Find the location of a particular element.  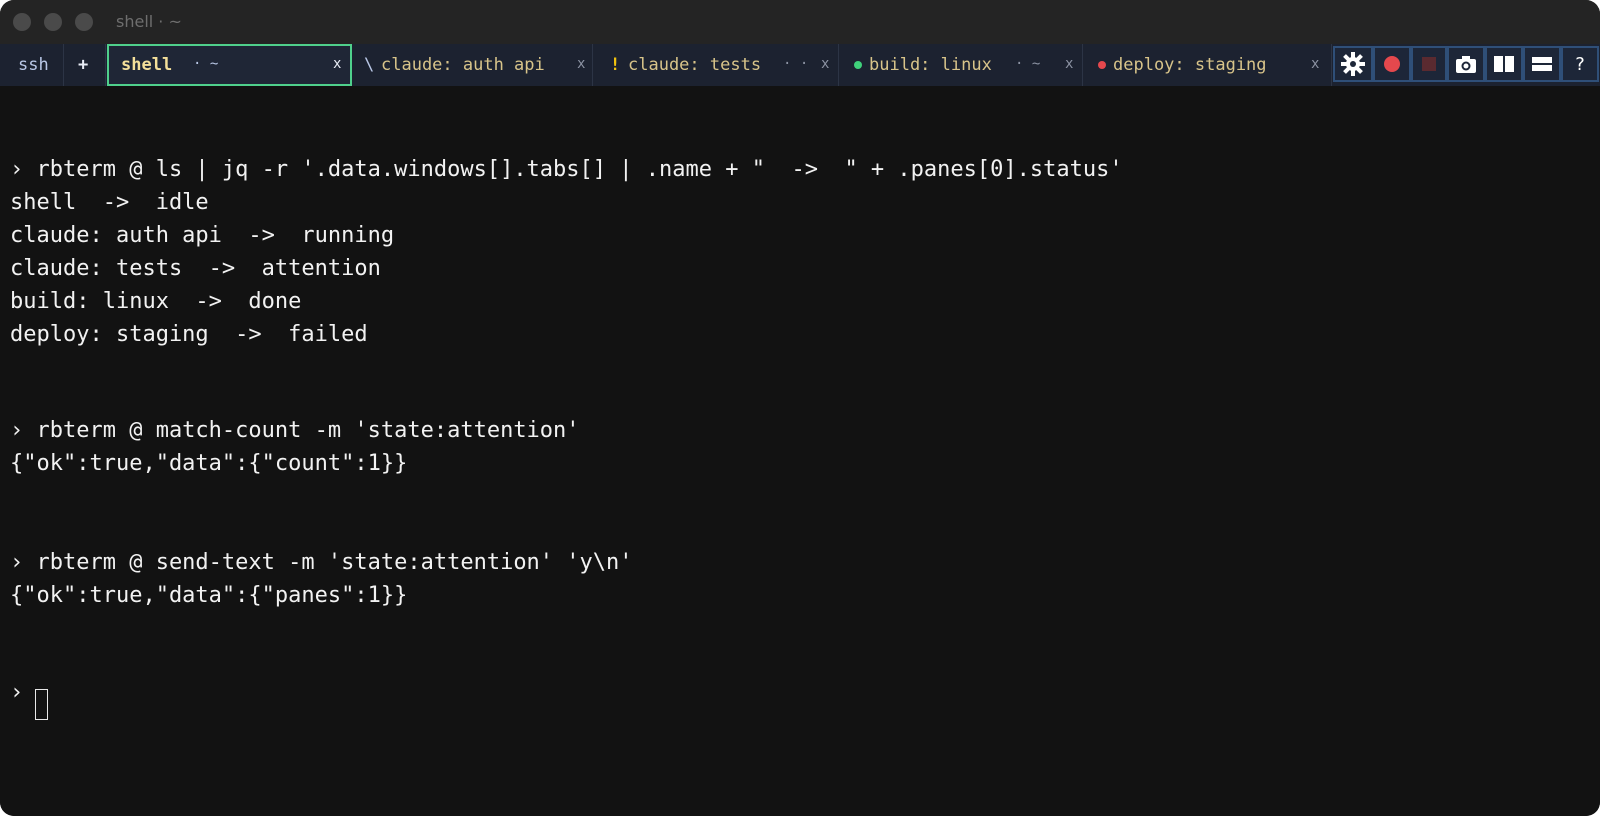

tab-claude-auth-api: \ claude: auth api x is located at coordinates (473, 65).